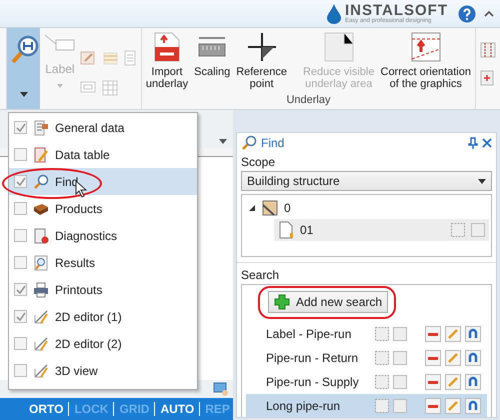 This screenshot has height=420, width=500. Describe the element at coordinates (381, 230) in the screenshot. I see `tree-item: 01` at that location.